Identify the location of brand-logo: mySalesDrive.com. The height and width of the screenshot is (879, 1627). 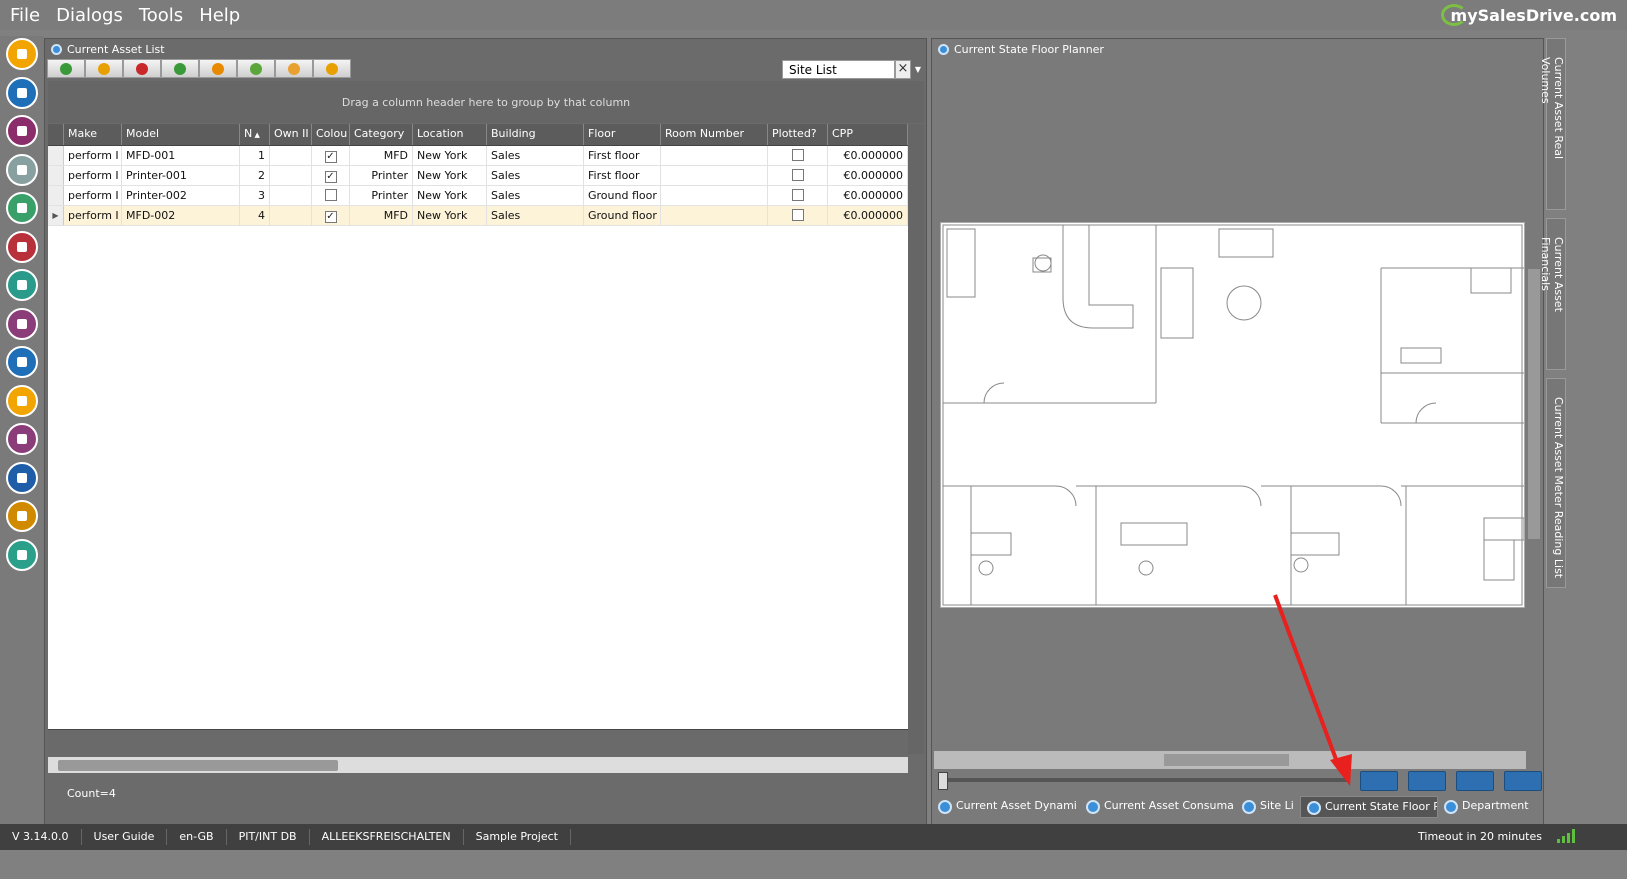
(1528, 15).